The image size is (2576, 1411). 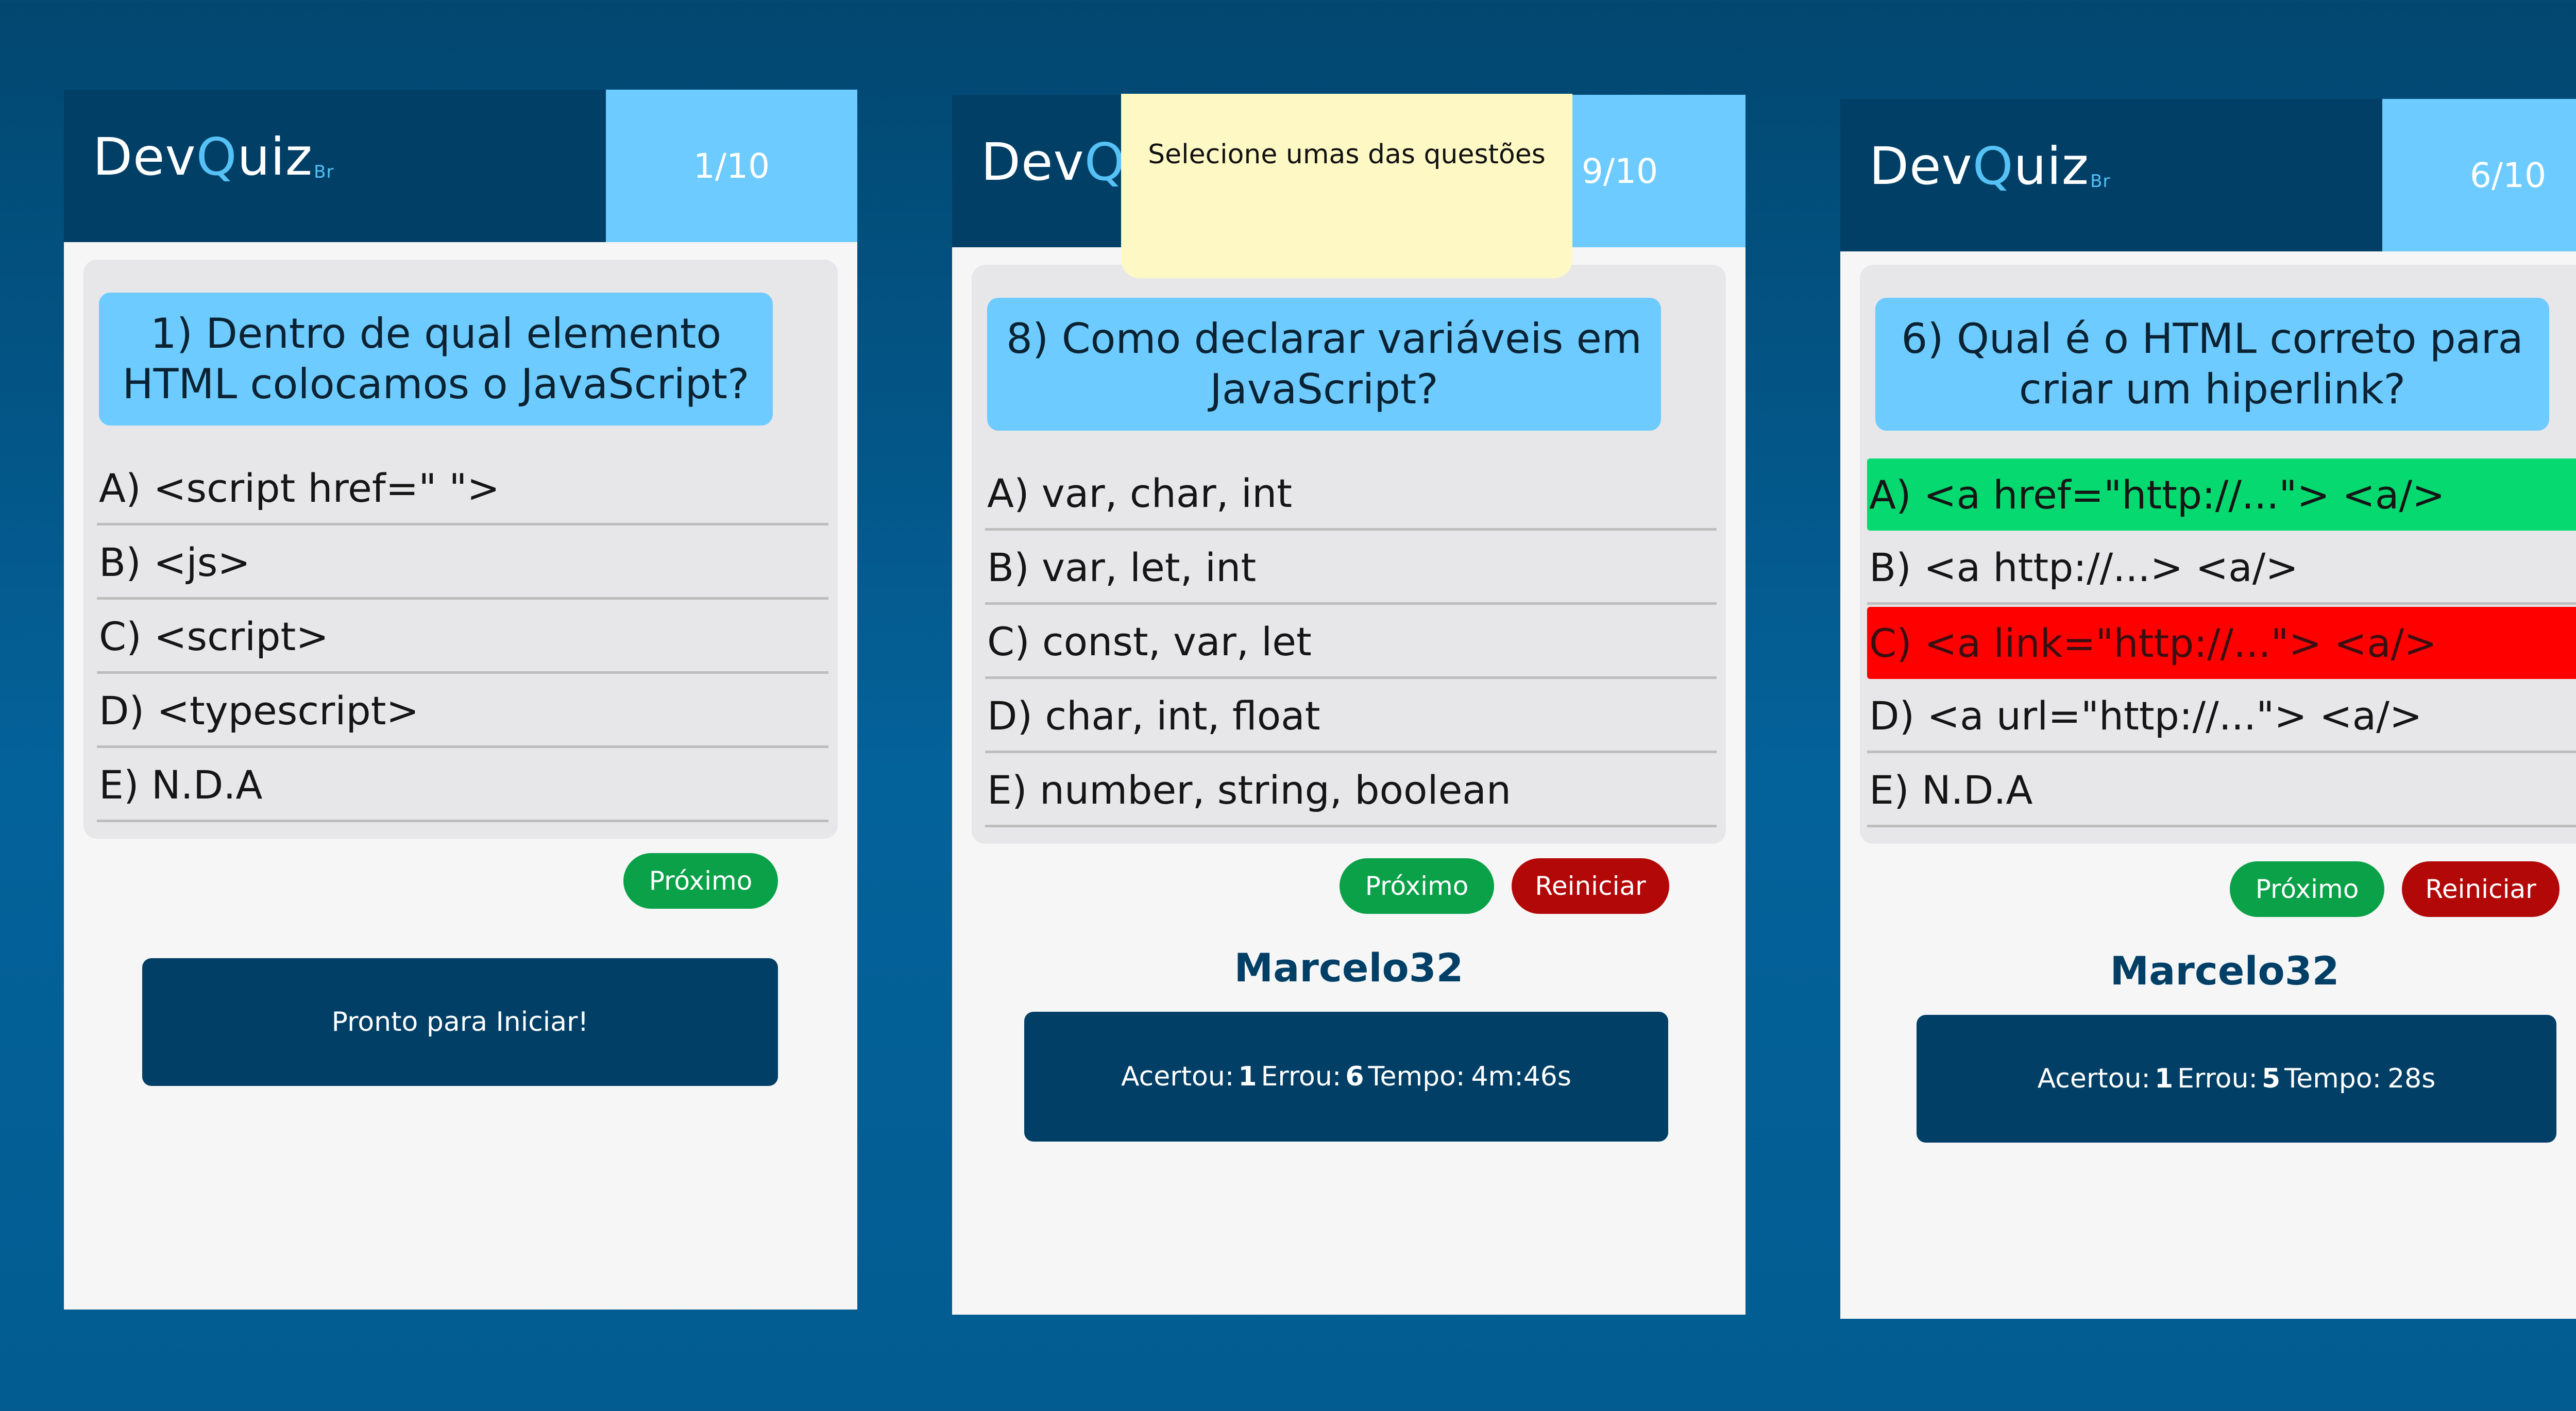 I want to click on option-b: B) <a http://...> <a/>, so click(x=2221, y=569).